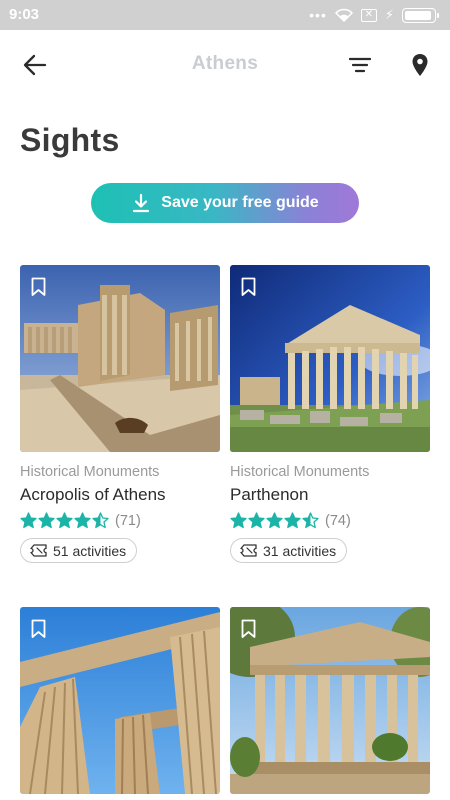 This screenshot has height=800, width=450. I want to click on activities-chip: 31 activities, so click(289, 550).